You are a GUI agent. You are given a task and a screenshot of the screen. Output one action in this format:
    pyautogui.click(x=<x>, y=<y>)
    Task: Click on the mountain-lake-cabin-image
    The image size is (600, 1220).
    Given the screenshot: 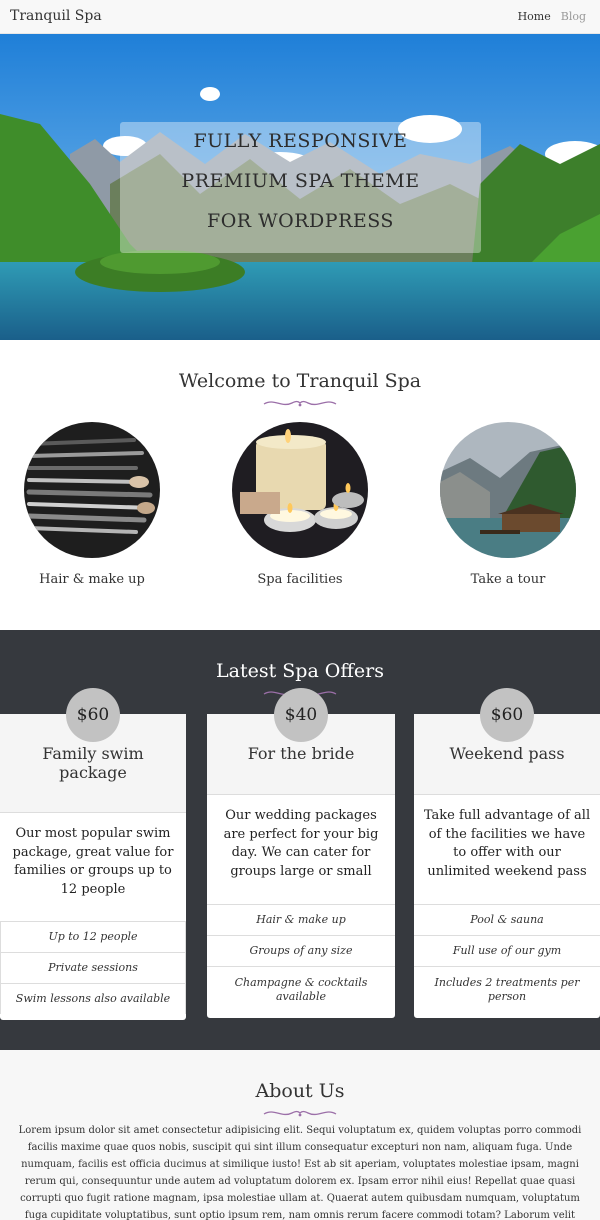 What is the action you would take?
    pyautogui.click(x=508, y=490)
    